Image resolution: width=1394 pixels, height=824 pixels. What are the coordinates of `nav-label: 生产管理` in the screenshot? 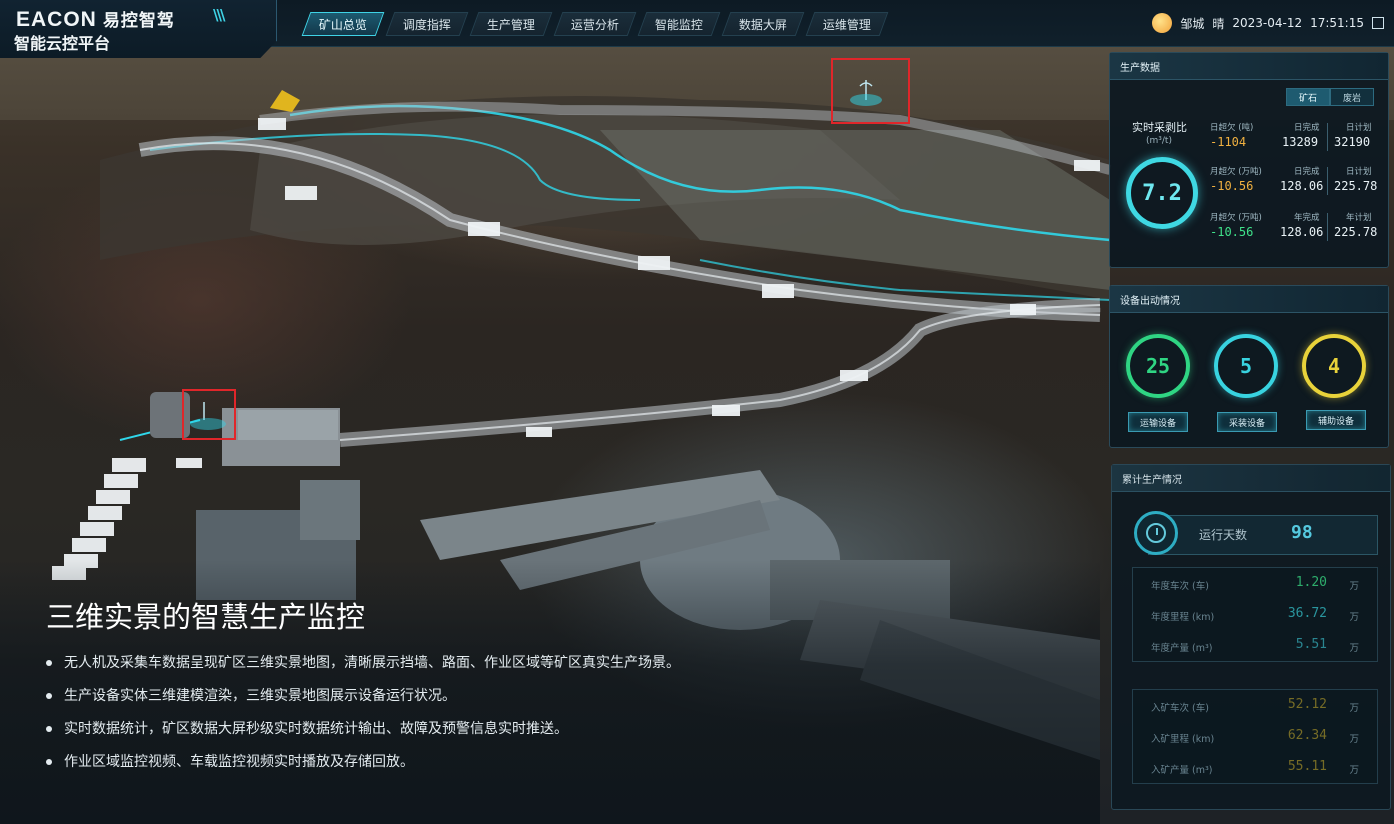 It's located at (510, 24).